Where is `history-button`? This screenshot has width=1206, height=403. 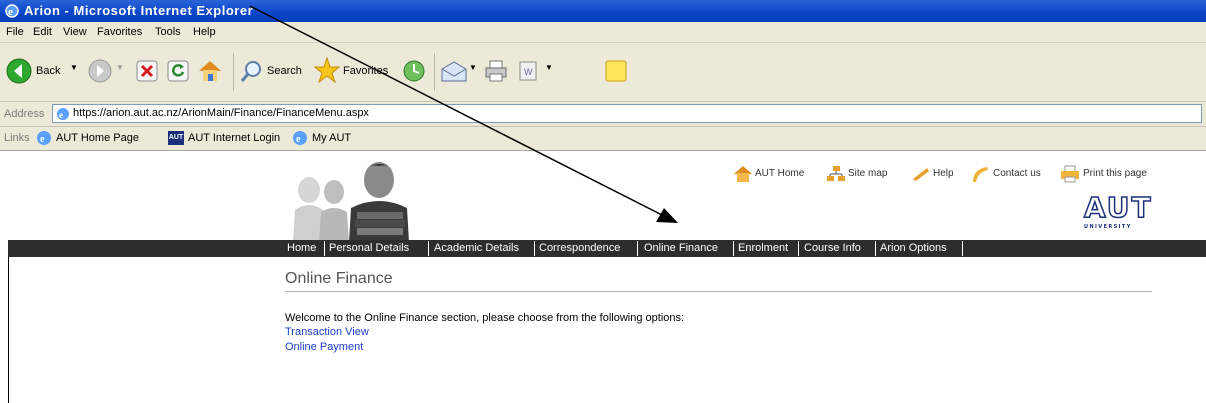 history-button is located at coordinates (414, 71).